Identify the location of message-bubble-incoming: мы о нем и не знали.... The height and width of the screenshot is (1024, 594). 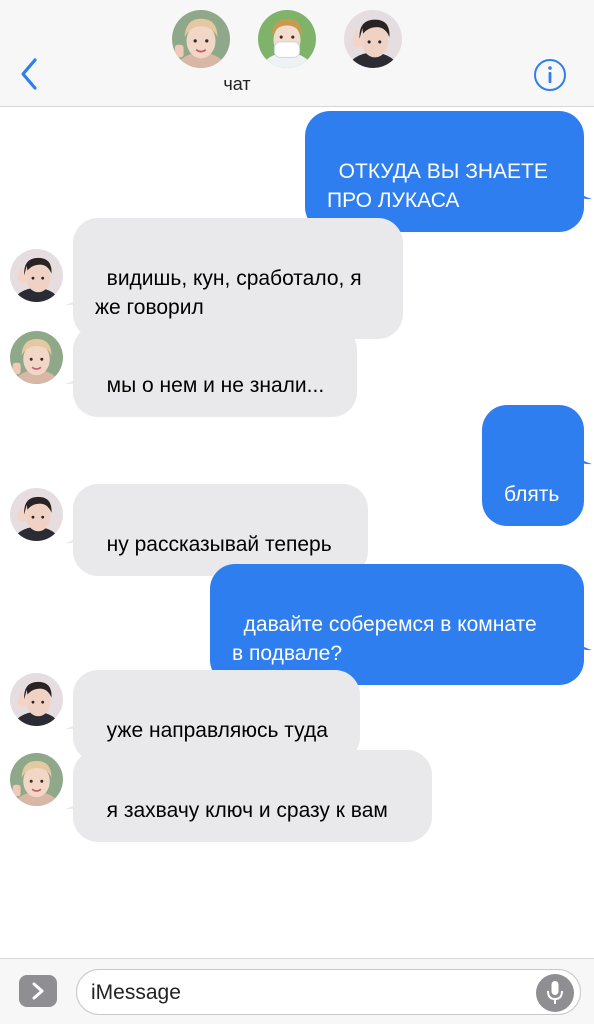
(215, 371).